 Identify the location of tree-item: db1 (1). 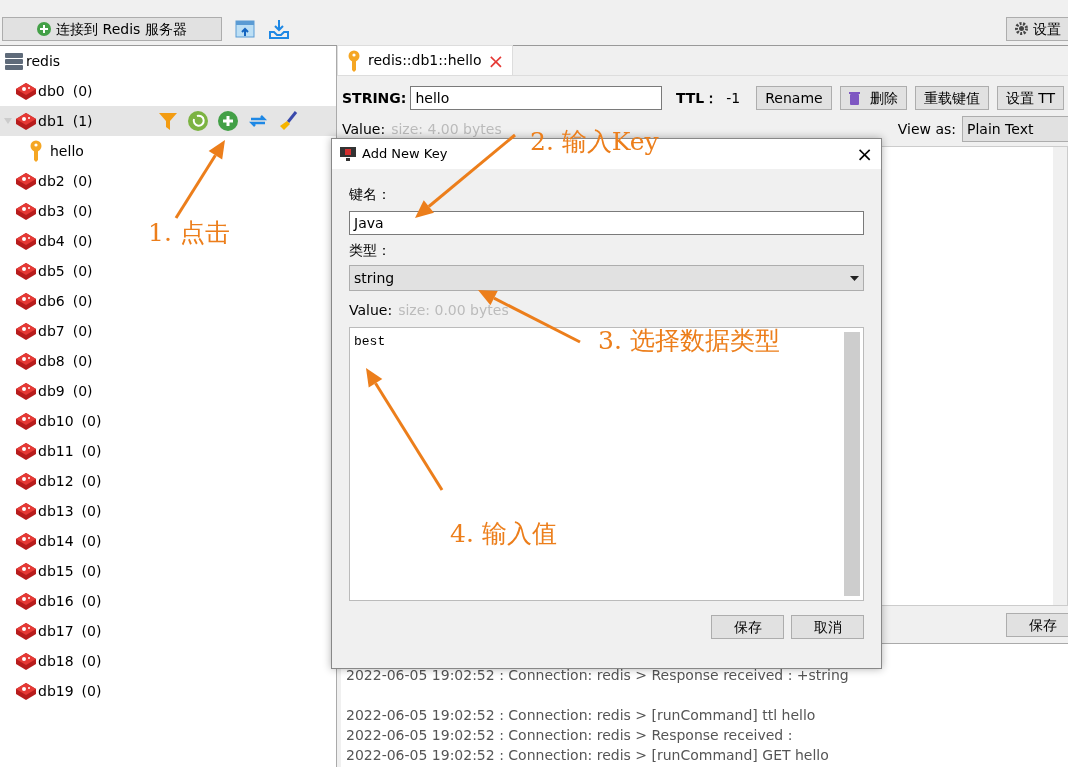
(168, 121).